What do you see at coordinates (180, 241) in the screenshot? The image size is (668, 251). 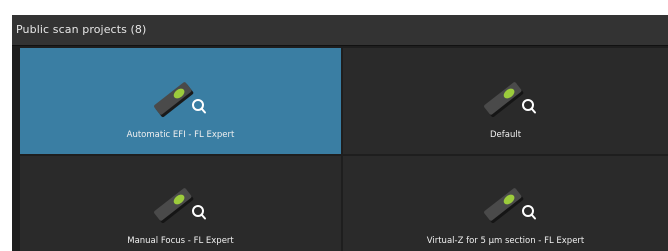 I see `tile-label: Manual Focus - FL Expert` at bounding box center [180, 241].